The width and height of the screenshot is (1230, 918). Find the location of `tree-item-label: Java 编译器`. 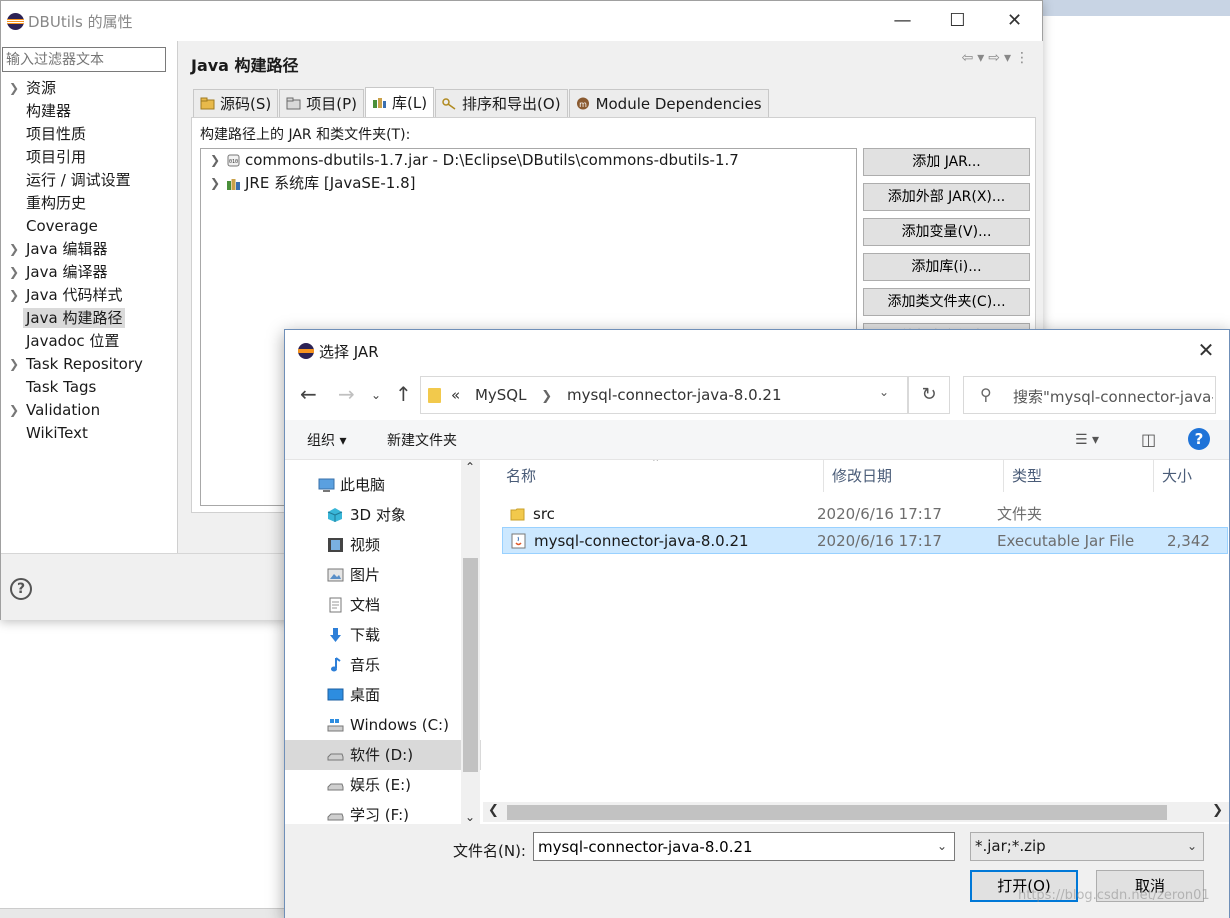

tree-item-label: Java 编译器 is located at coordinates (67, 272).